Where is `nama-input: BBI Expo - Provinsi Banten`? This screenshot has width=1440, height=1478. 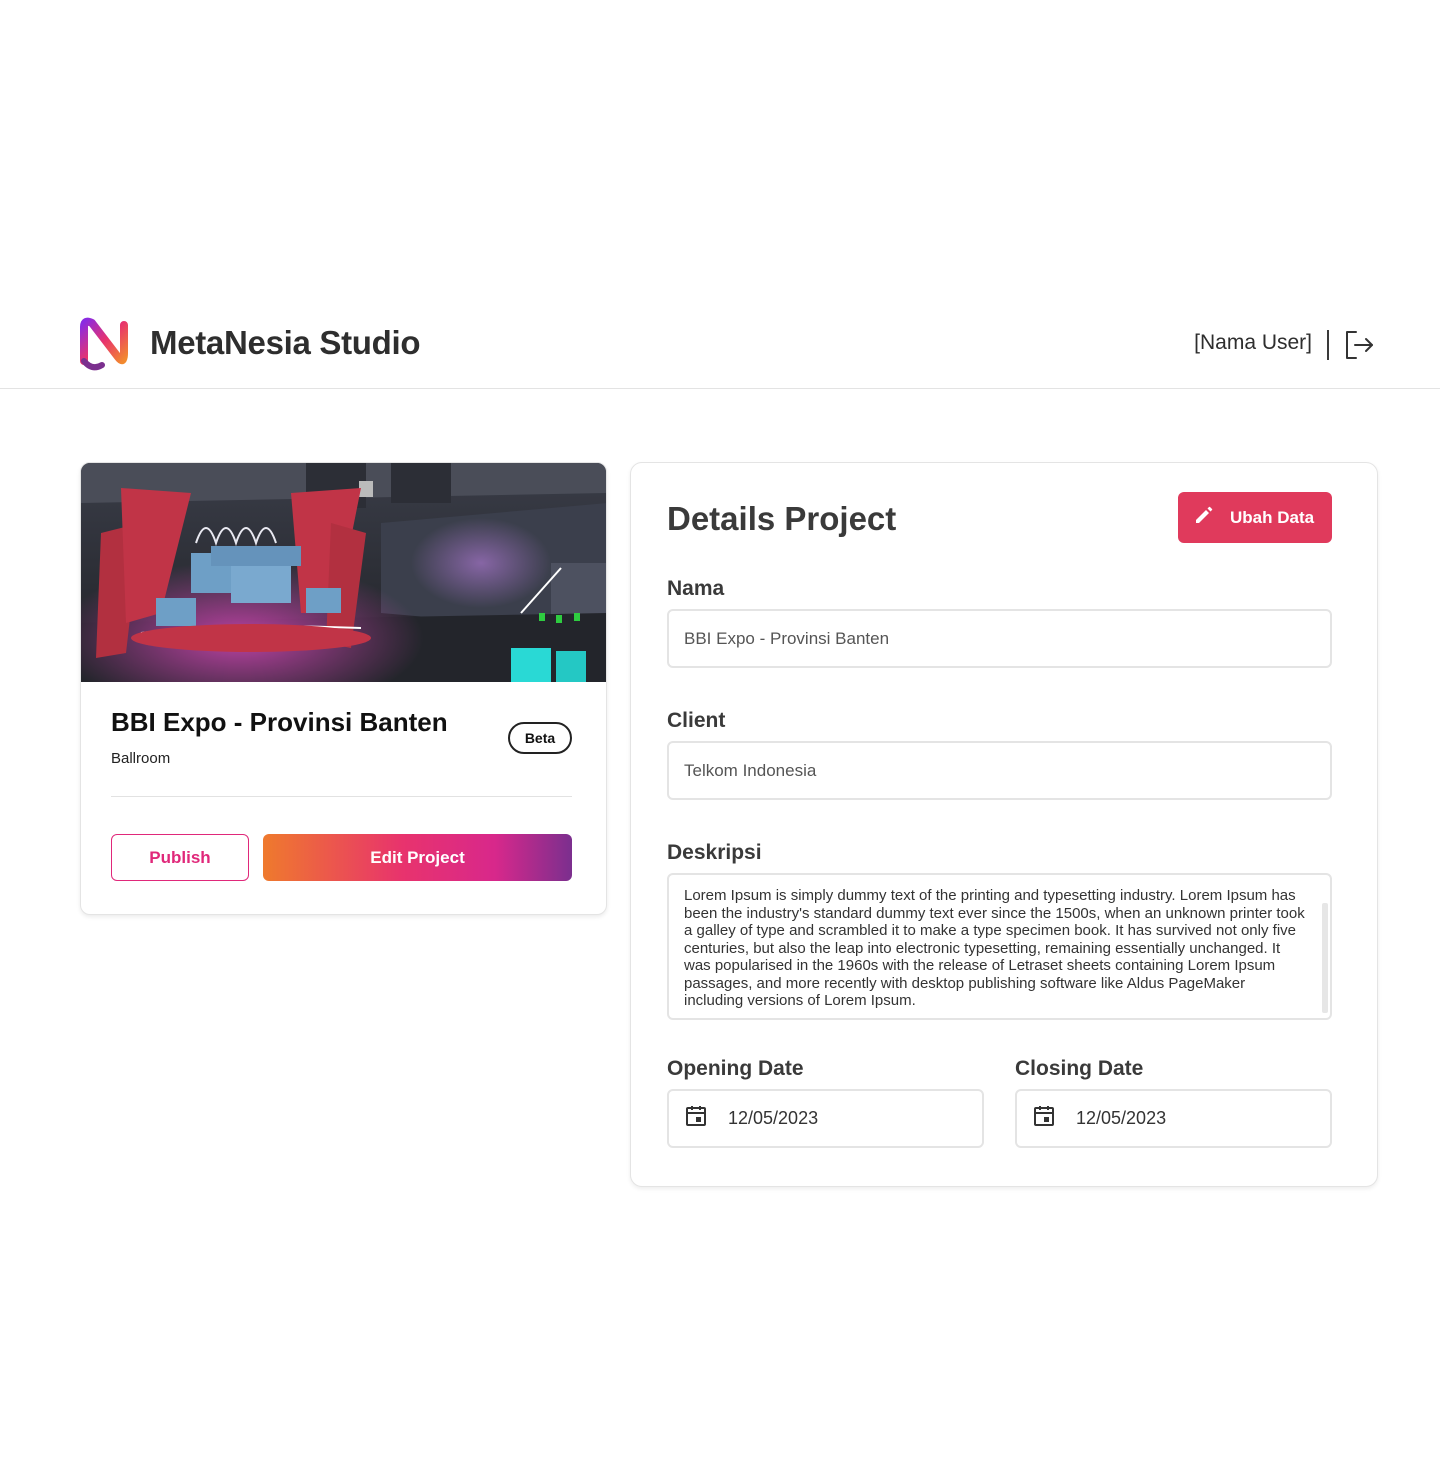
nama-input: BBI Expo - Provinsi Banten is located at coordinates (999, 638).